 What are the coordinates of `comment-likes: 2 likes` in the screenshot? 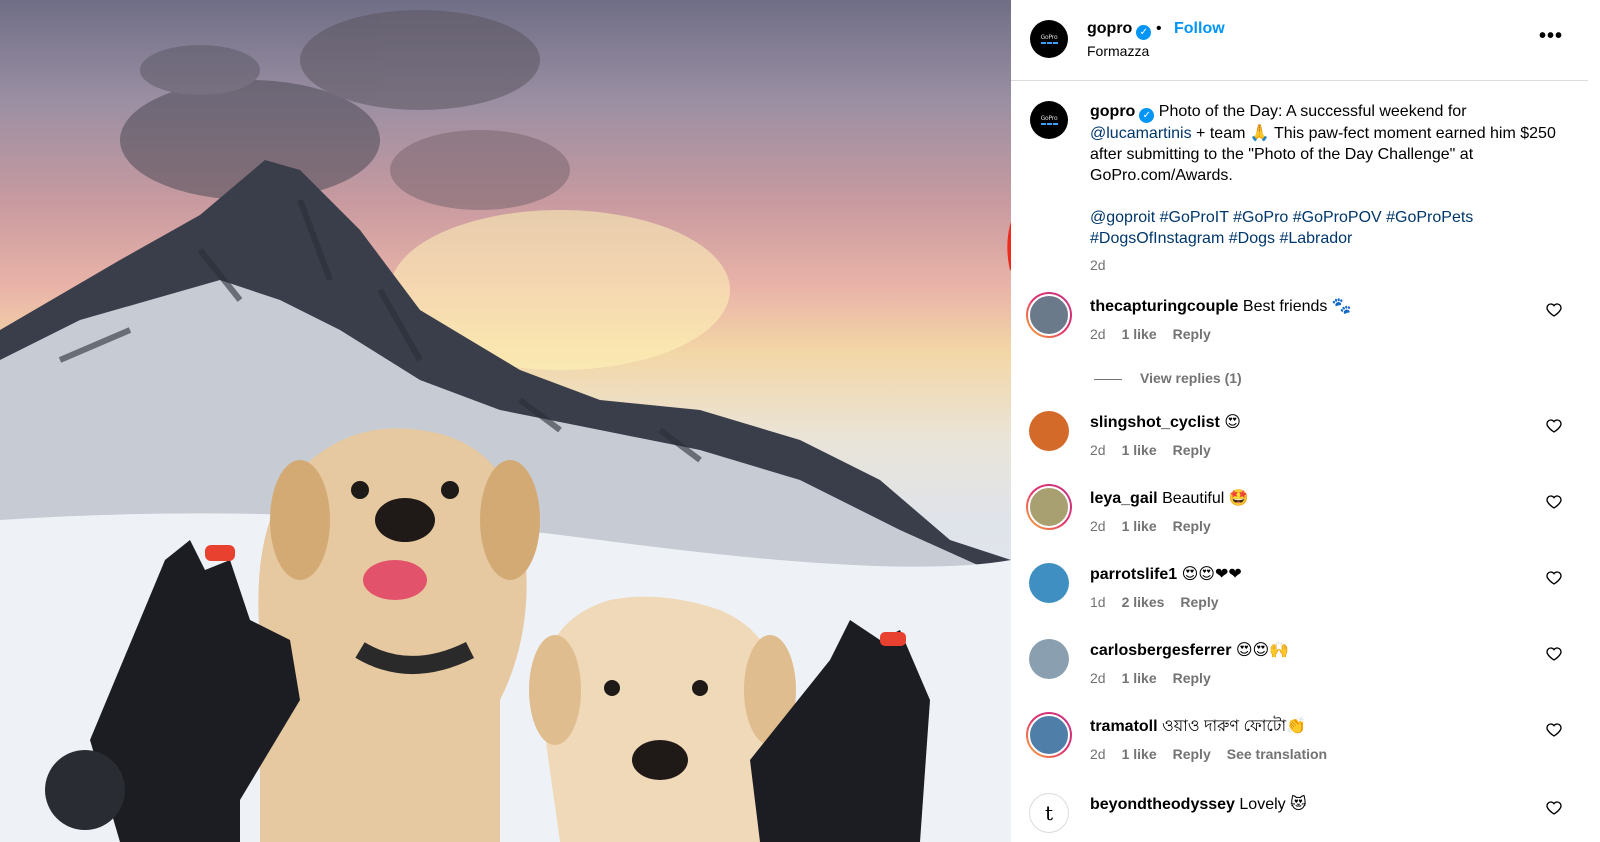 It's located at (1143, 602).